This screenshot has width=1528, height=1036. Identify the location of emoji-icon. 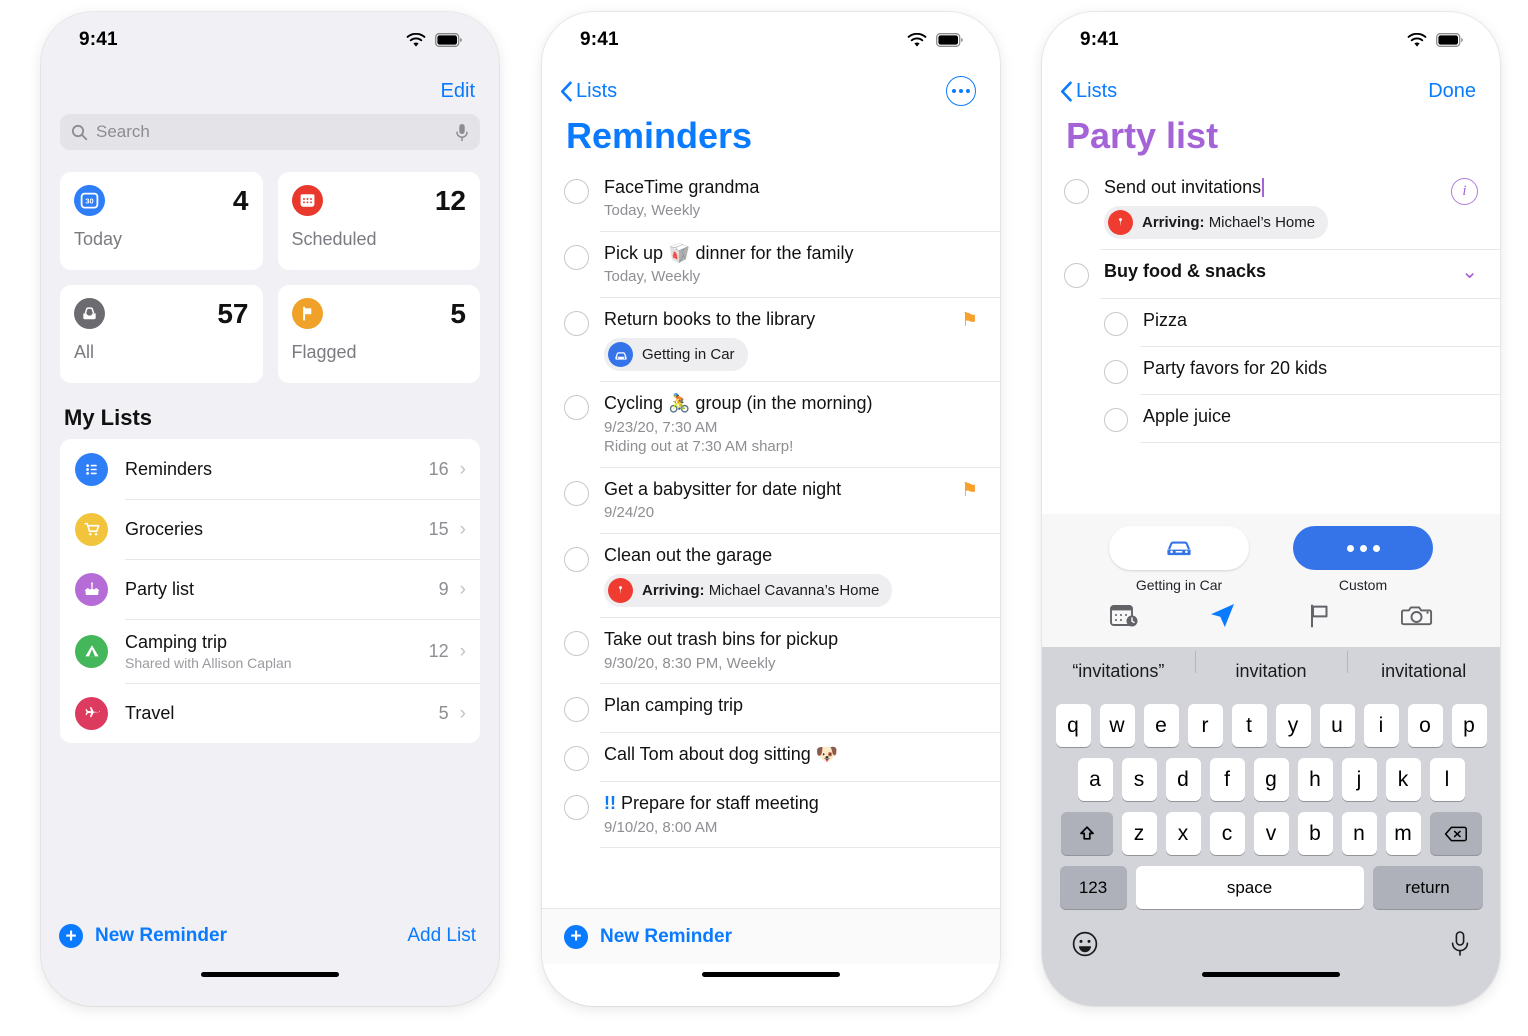
(1085, 944).